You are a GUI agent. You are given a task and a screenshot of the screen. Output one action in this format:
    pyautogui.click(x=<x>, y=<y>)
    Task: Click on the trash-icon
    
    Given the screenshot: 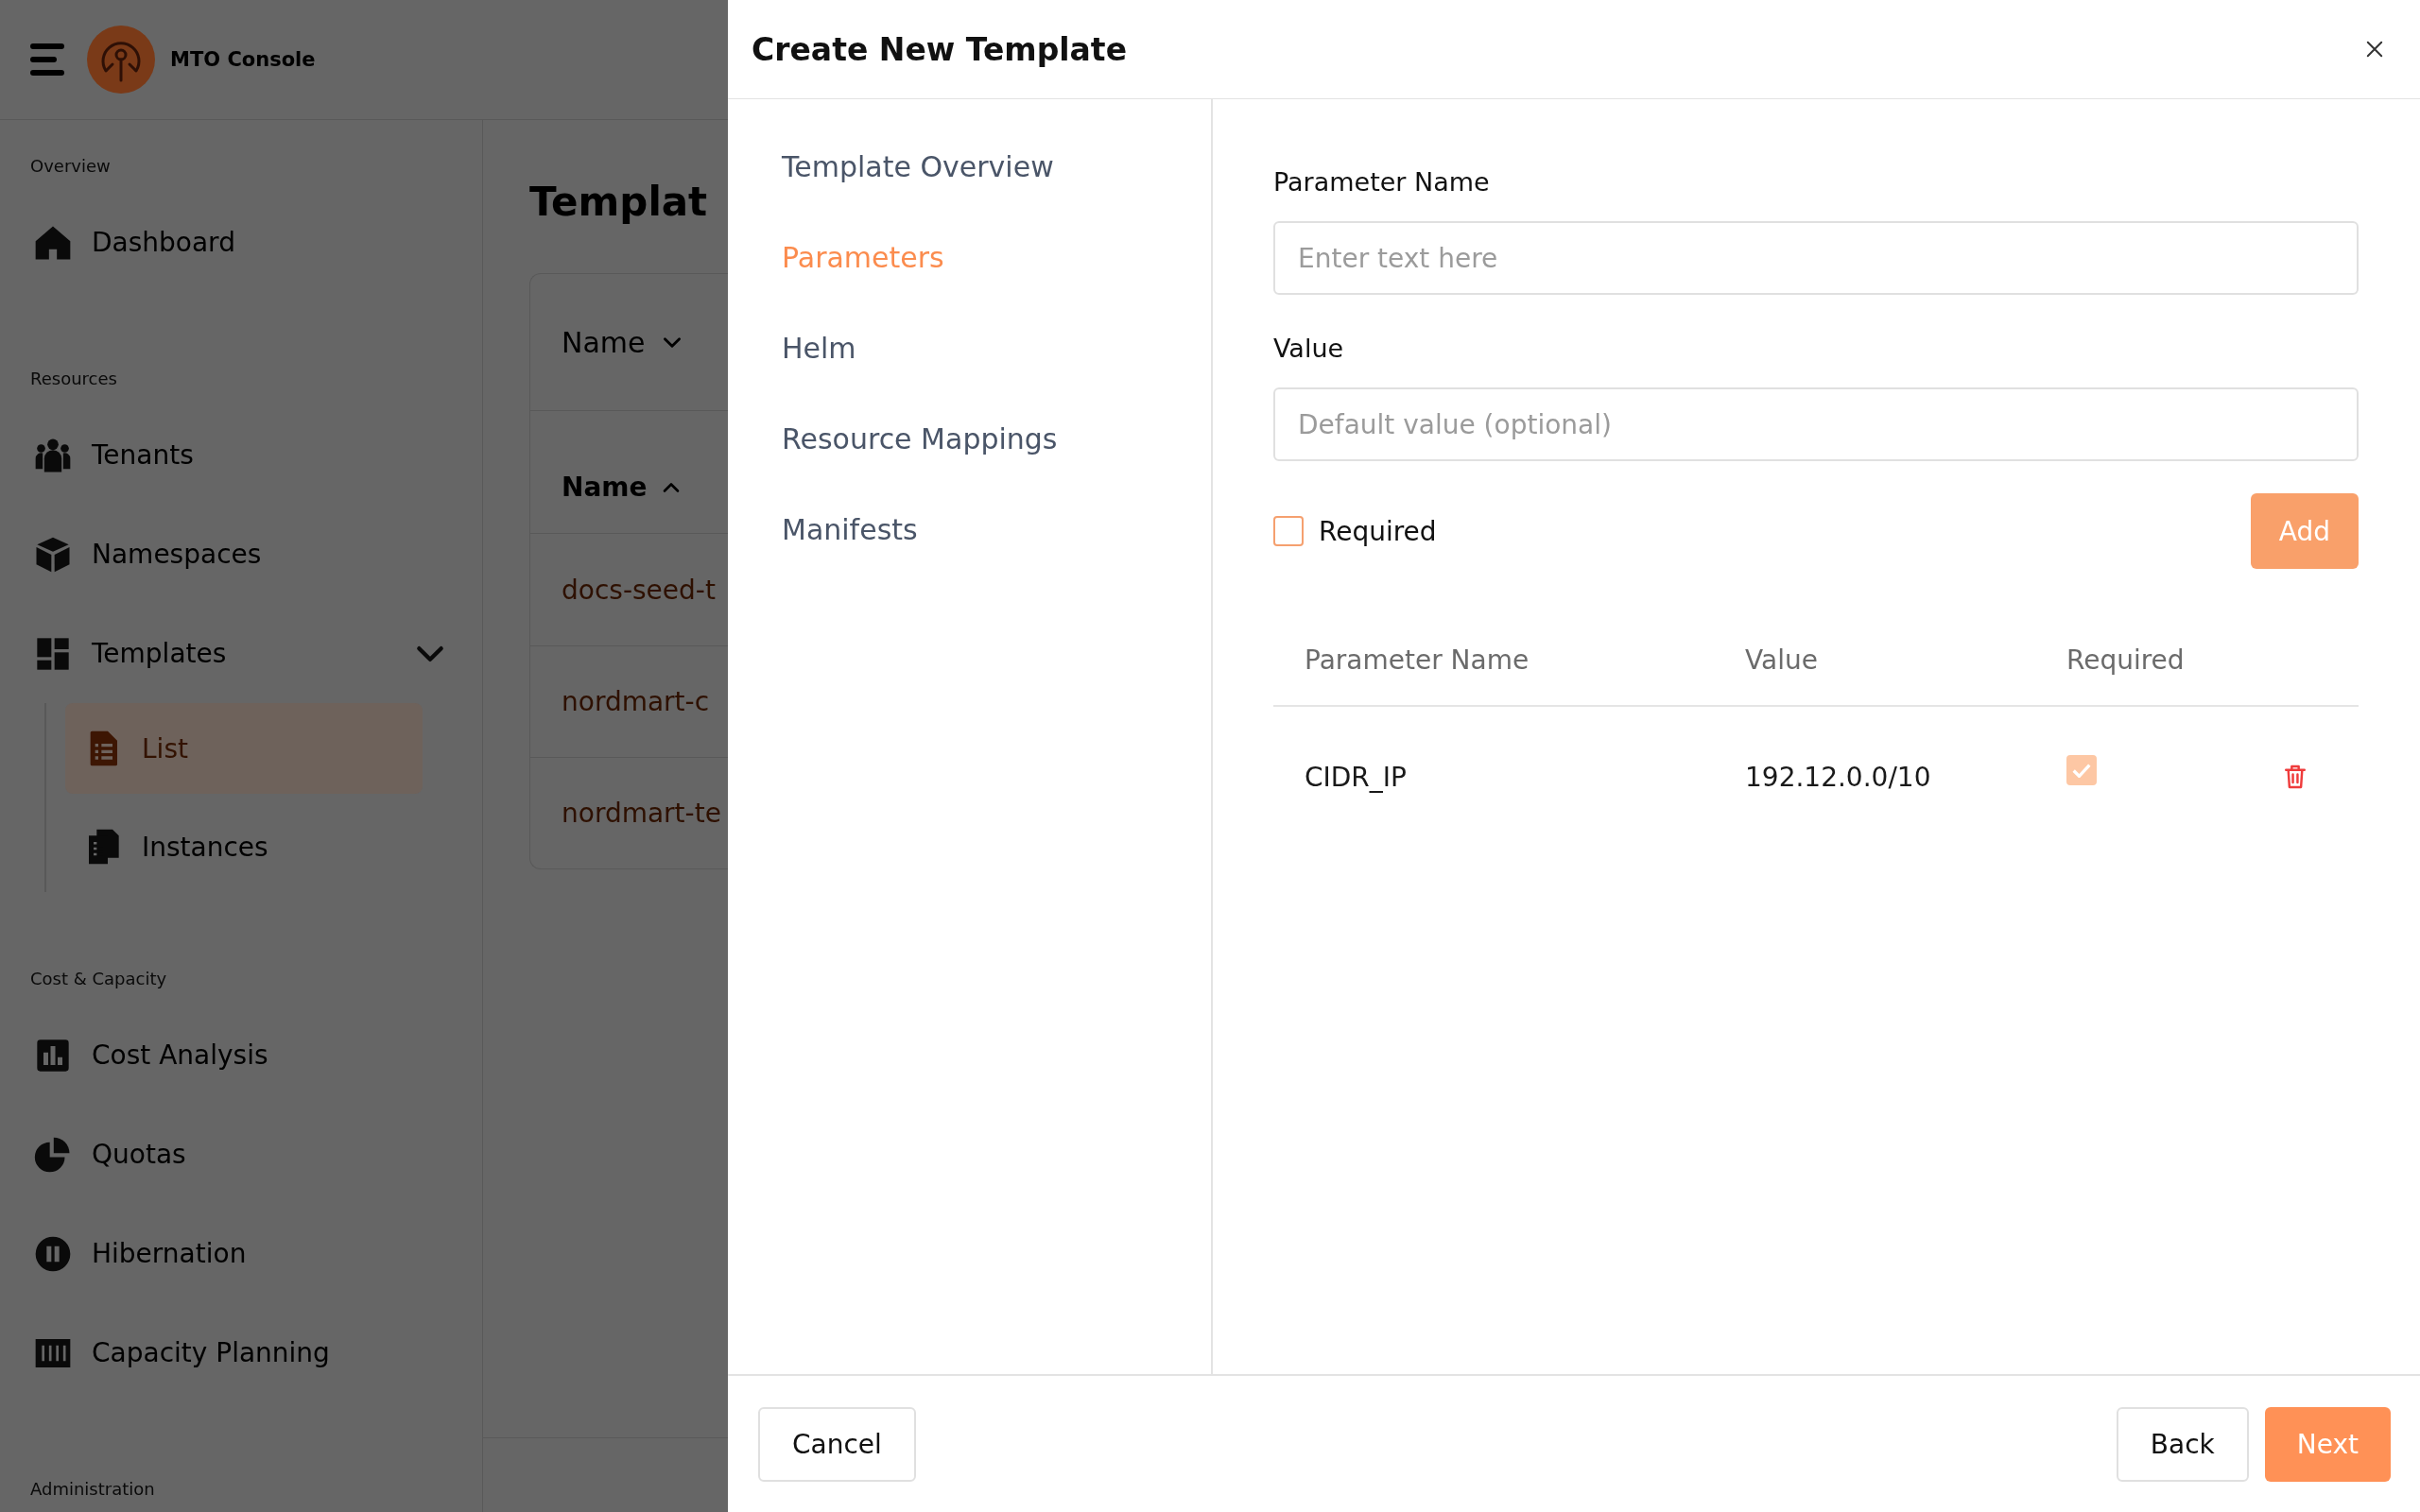 What is the action you would take?
    pyautogui.click(x=2295, y=777)
    